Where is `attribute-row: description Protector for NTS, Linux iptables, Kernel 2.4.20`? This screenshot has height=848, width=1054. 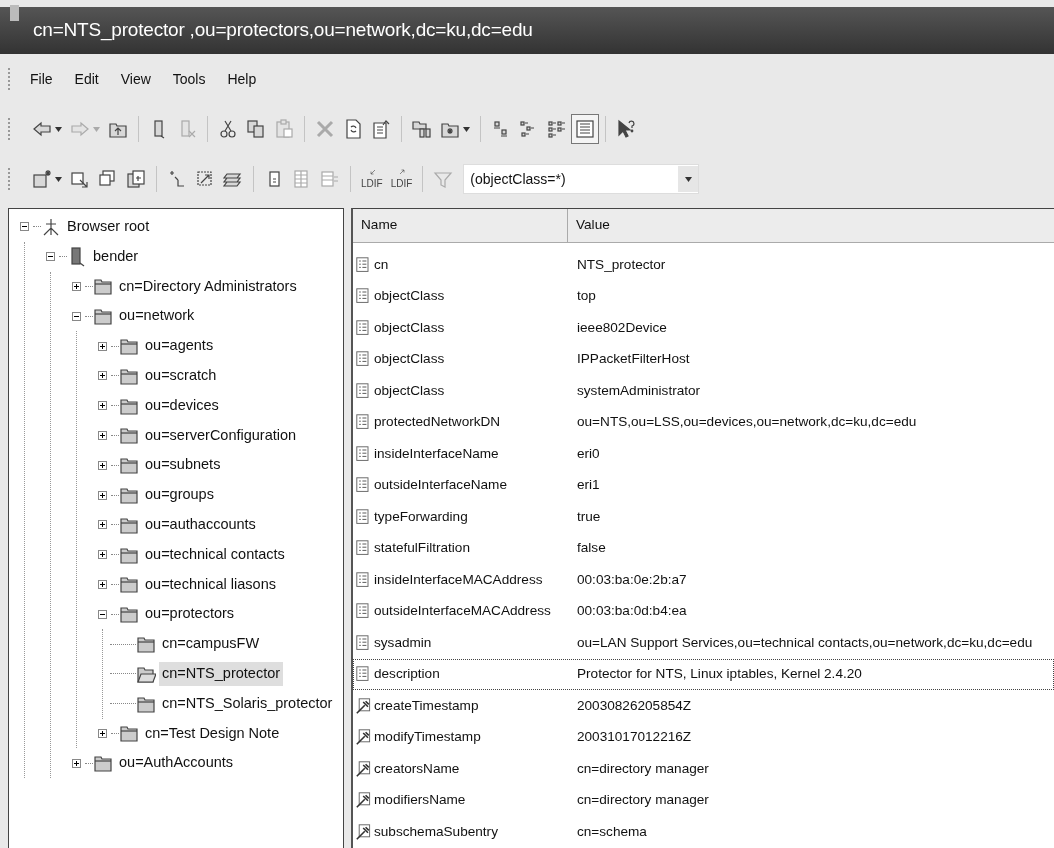 attribute-row: description Protector for NTS, Linux iptables, Kernel 2.4.20 is located at coordinates (703, 674).